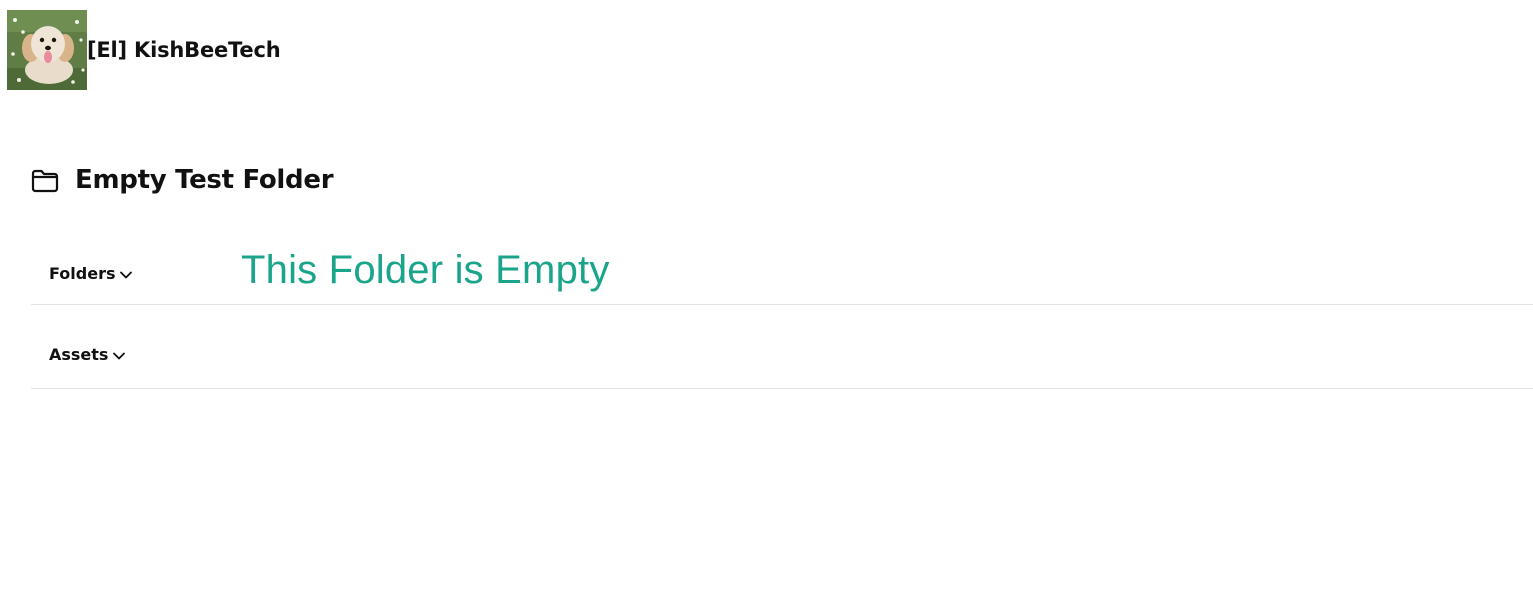  What do you see at coordinates (782, 272) in the screenshot?
I see `folders-section: Folders This Folder is Empty` at bounding box center [782, 272].